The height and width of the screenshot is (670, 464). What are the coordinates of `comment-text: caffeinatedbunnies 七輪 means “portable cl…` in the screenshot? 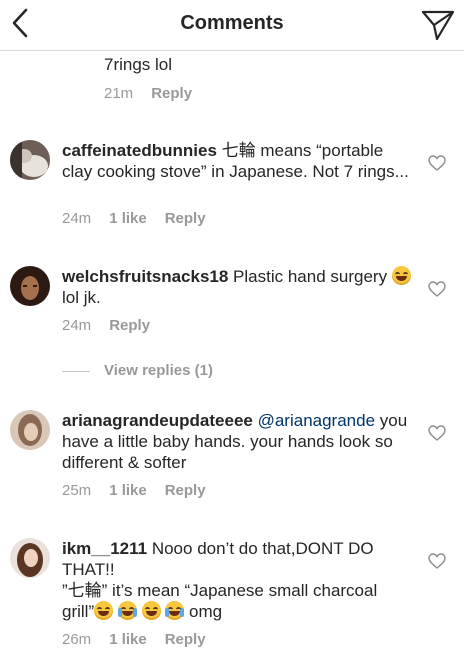 It's located at (237, 161).